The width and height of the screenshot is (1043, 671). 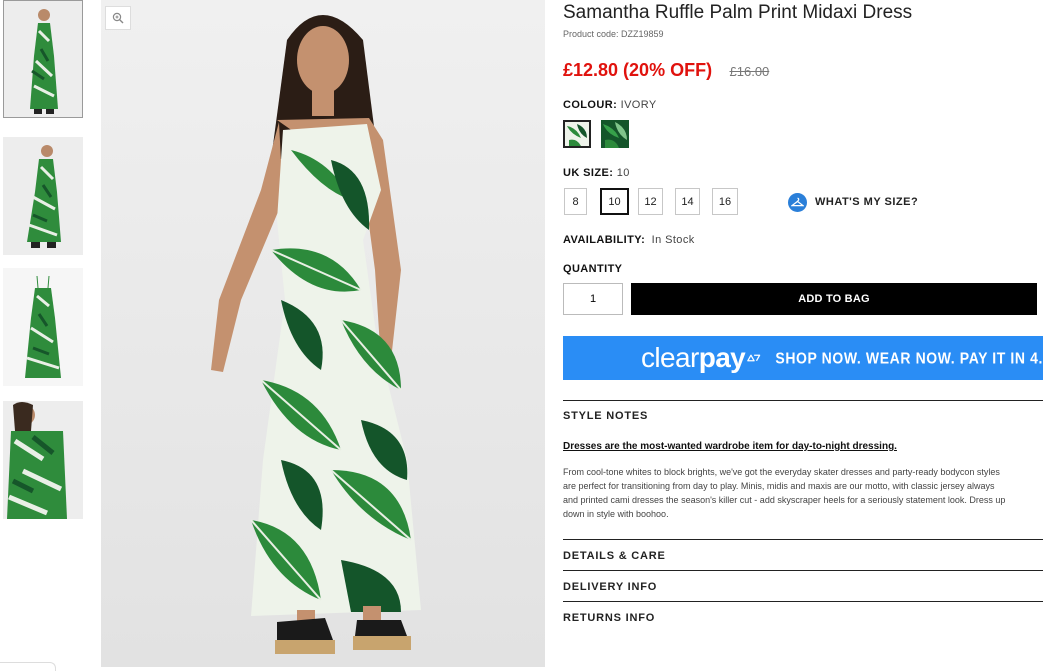 What do you see at coordinates (834, 299) in the screenshot?
I see `add-to-bag-button: ADD TO BAG` at bounding box center [834, 299].